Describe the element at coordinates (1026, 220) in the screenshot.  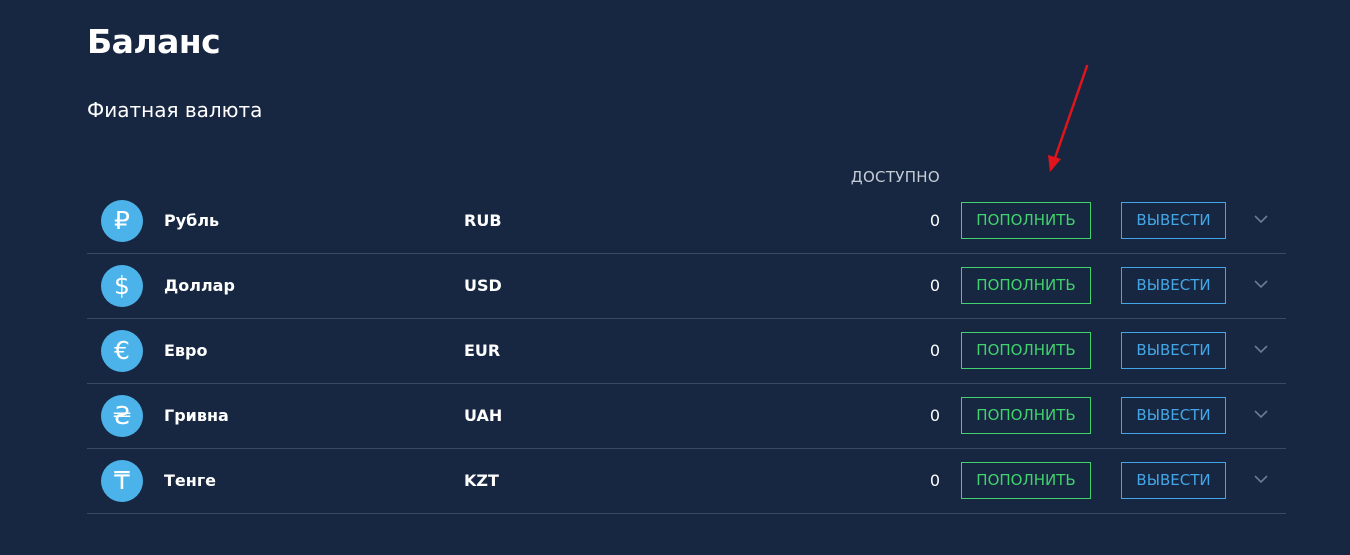
I see `deposit-button-rub: ПОПОЛНИТЬ` at that location.